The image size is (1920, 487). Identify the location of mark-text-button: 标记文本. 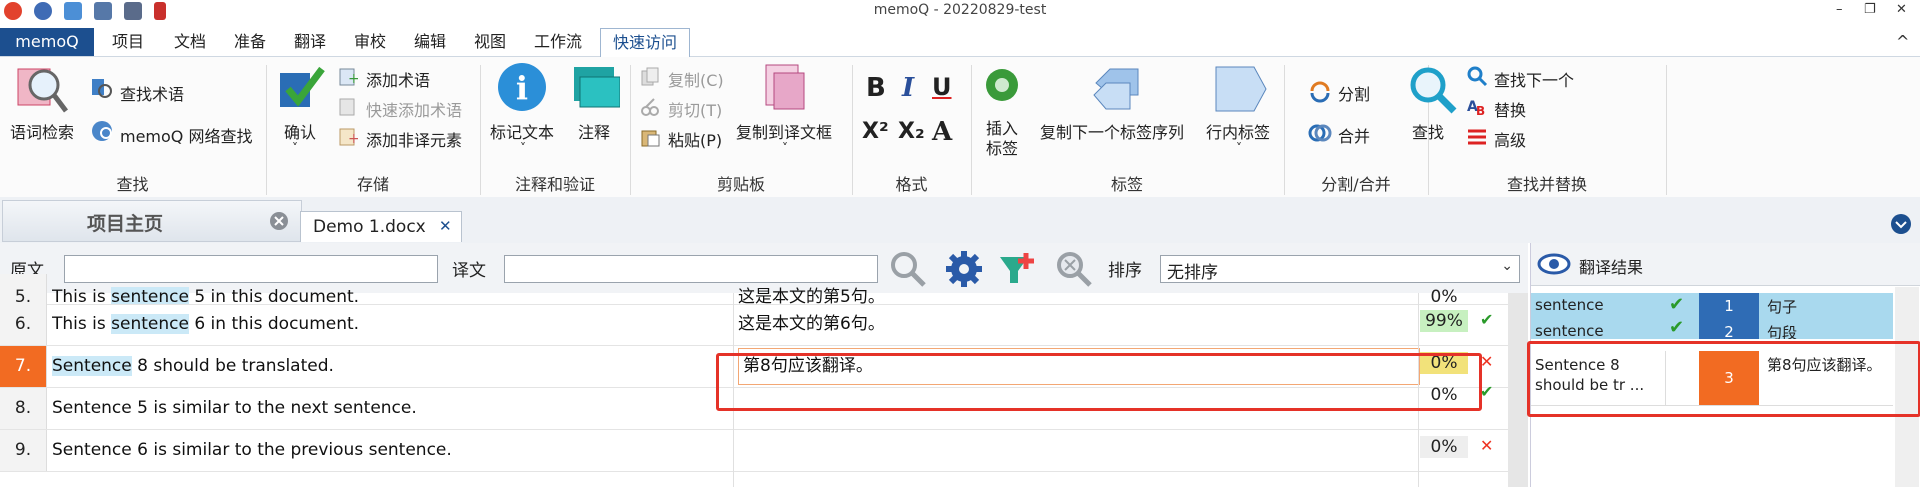
(522, 131).